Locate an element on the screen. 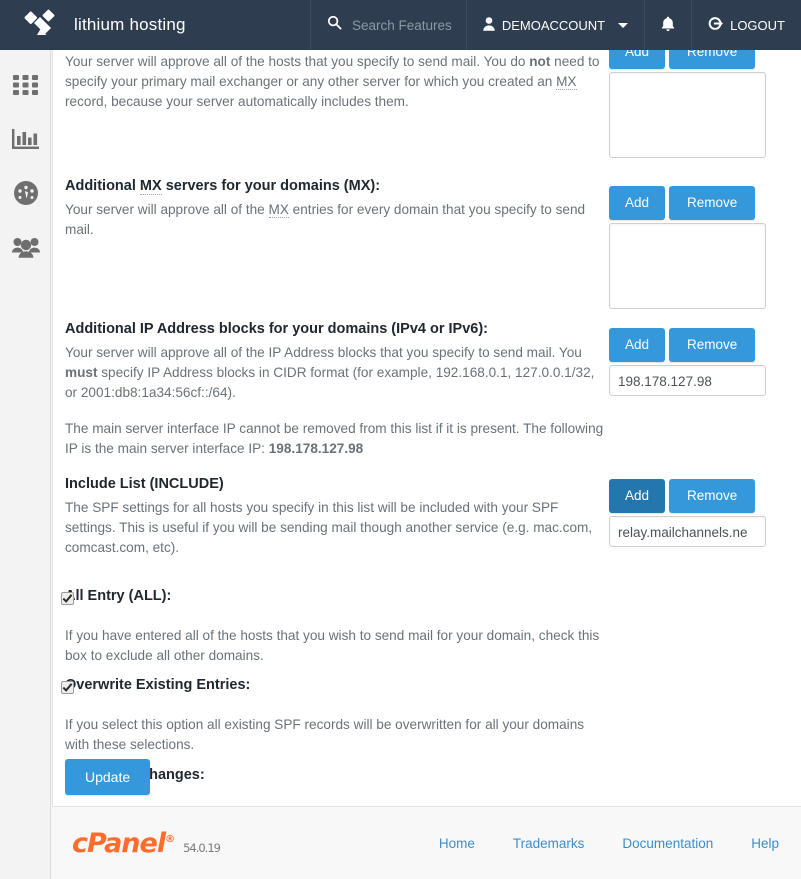  logout-label: LOGOUT is located at coordinates (757, 25).